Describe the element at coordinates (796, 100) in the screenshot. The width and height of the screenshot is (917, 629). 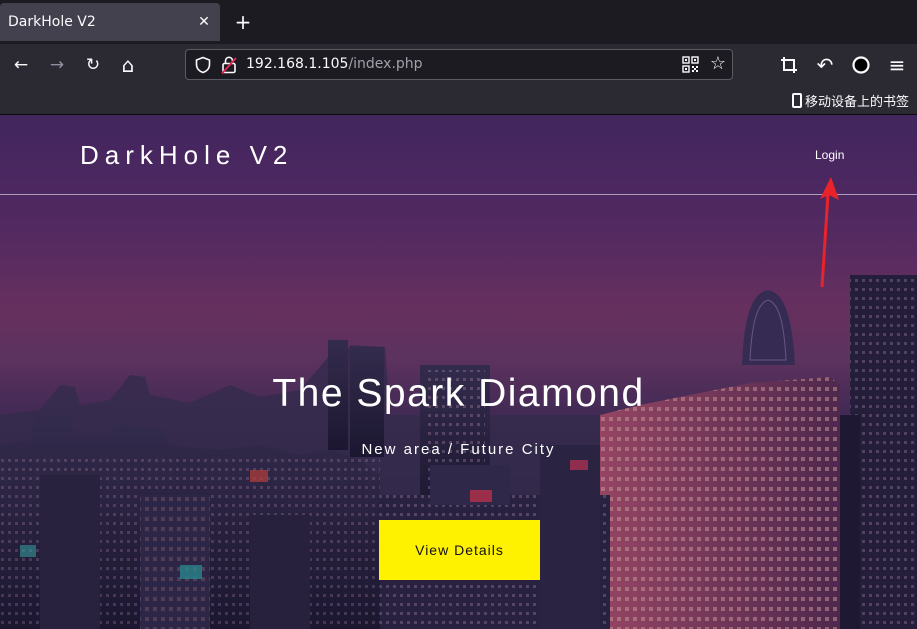
I see `mobile-device-icon` at that location.